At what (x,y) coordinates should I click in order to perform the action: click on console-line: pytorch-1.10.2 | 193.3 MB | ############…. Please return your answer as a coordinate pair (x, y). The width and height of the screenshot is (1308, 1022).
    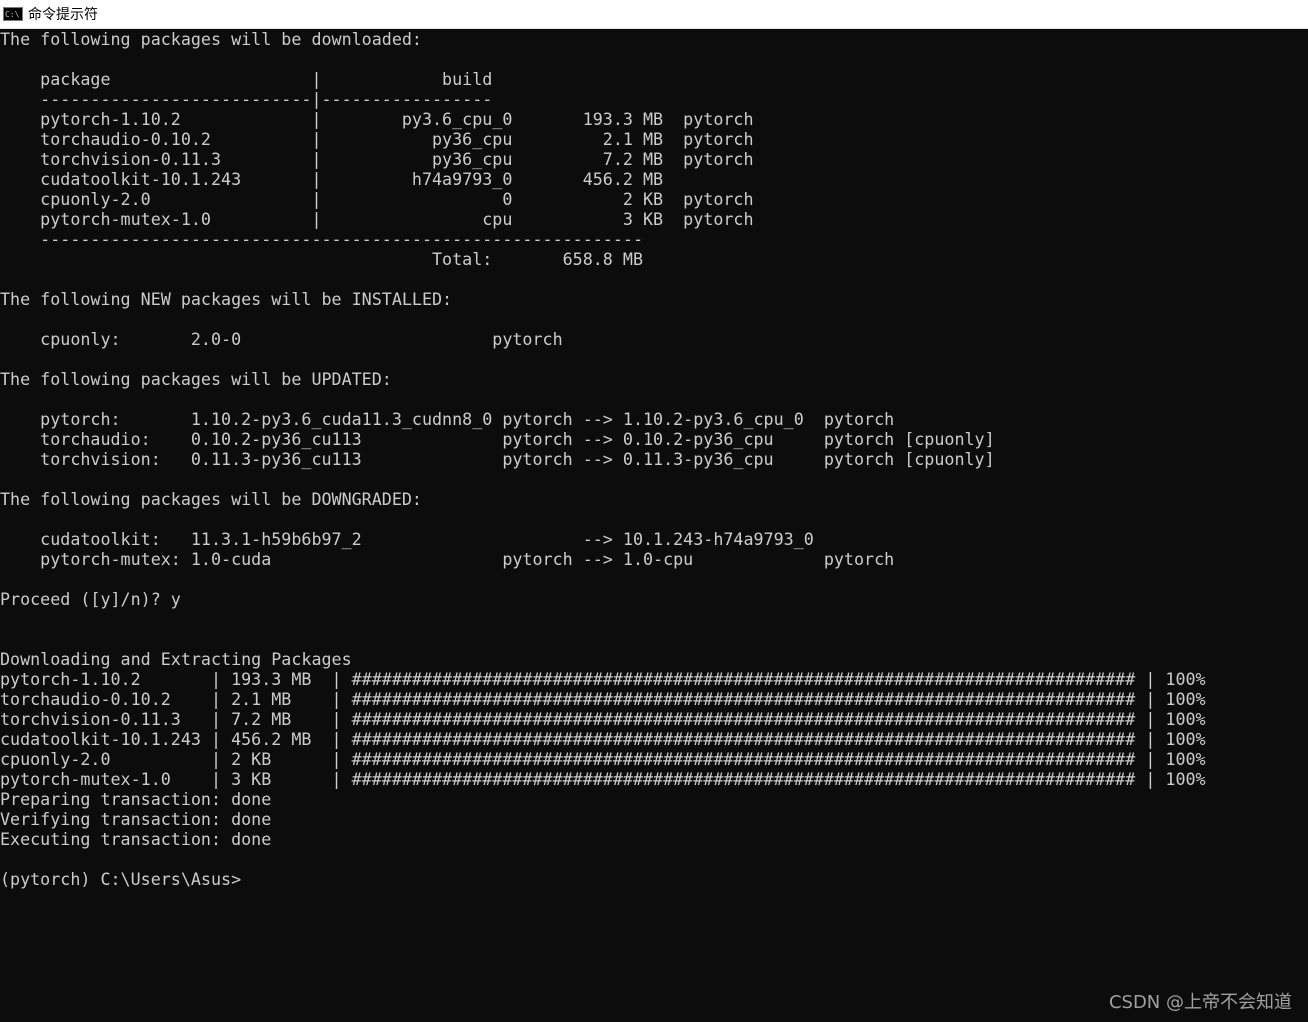
    Looking at the image, I should click on (603, 679).